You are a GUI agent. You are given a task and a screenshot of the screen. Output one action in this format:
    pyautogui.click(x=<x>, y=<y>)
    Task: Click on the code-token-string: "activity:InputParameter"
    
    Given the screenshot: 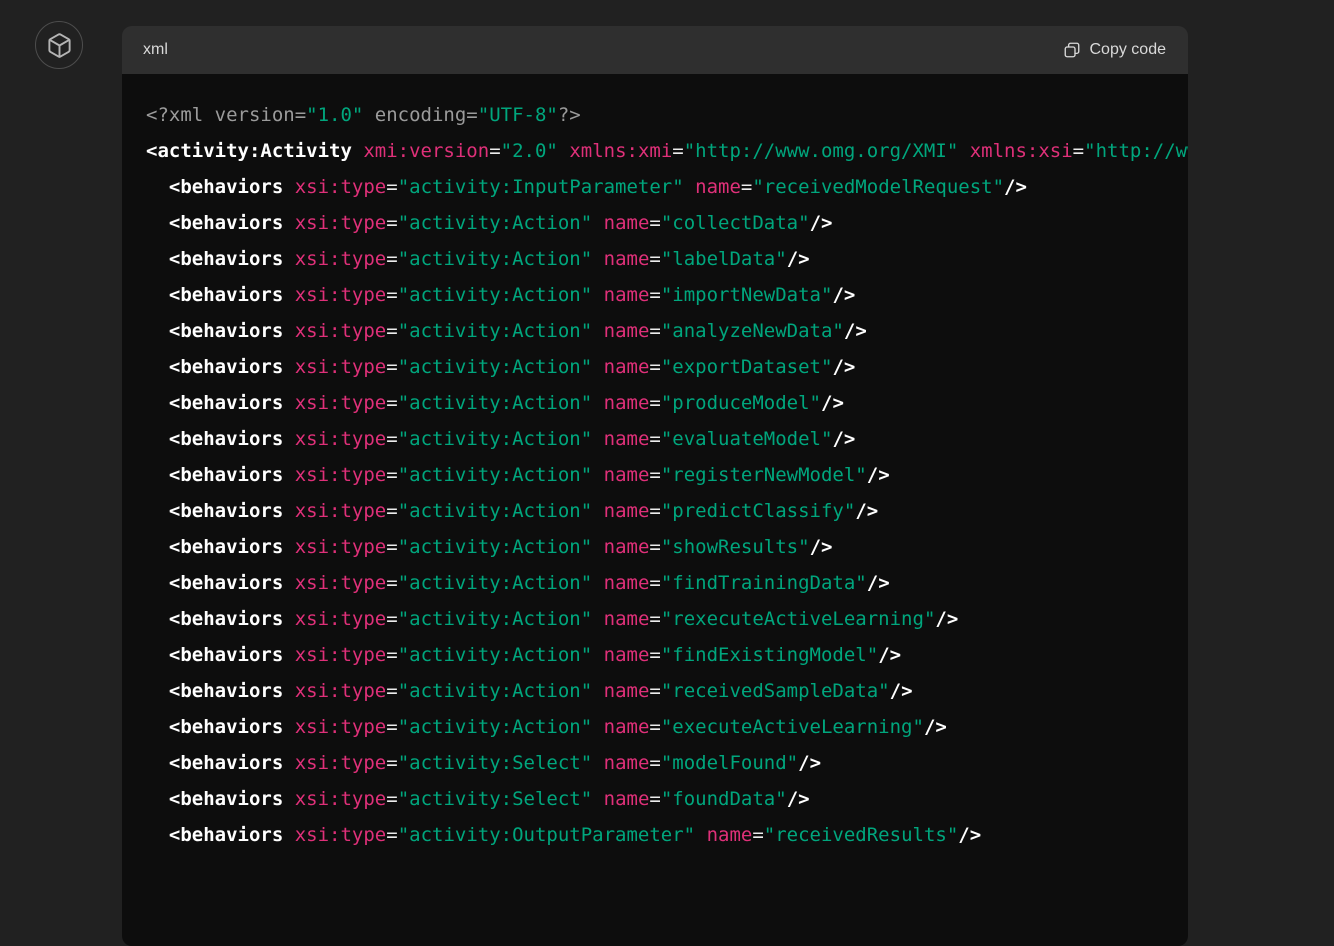 What is the action you would take?
    pyautogui.click(x=540, y=187)
    